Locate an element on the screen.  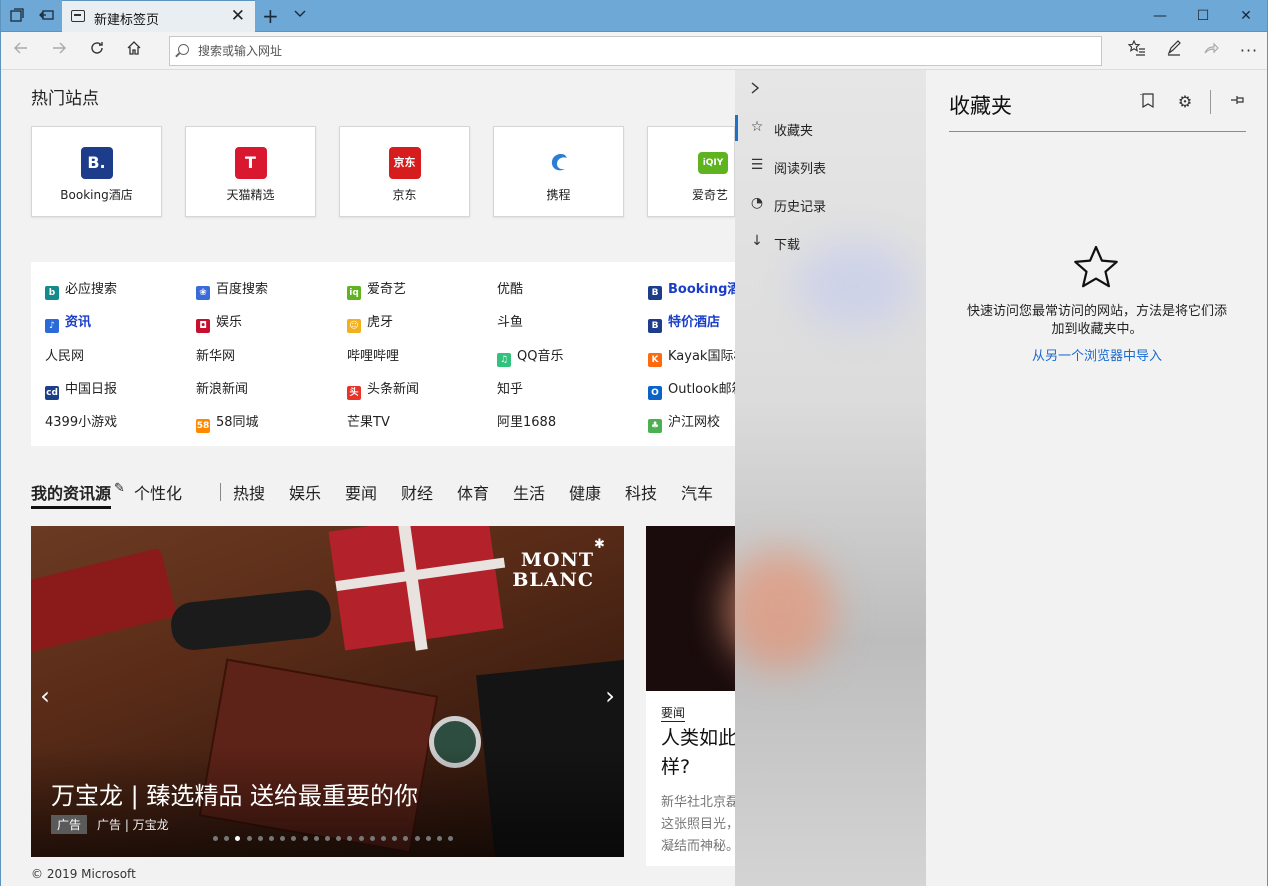
minimize-button: — is located at coordinates (1160, 16).